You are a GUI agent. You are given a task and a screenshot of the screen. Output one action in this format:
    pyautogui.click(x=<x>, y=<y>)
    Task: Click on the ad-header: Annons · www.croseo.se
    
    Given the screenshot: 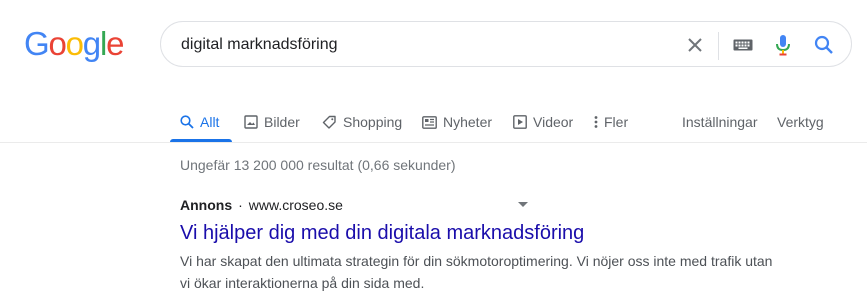 What is the action you would take?
    pyautogui.click(x=490, y=205)
    